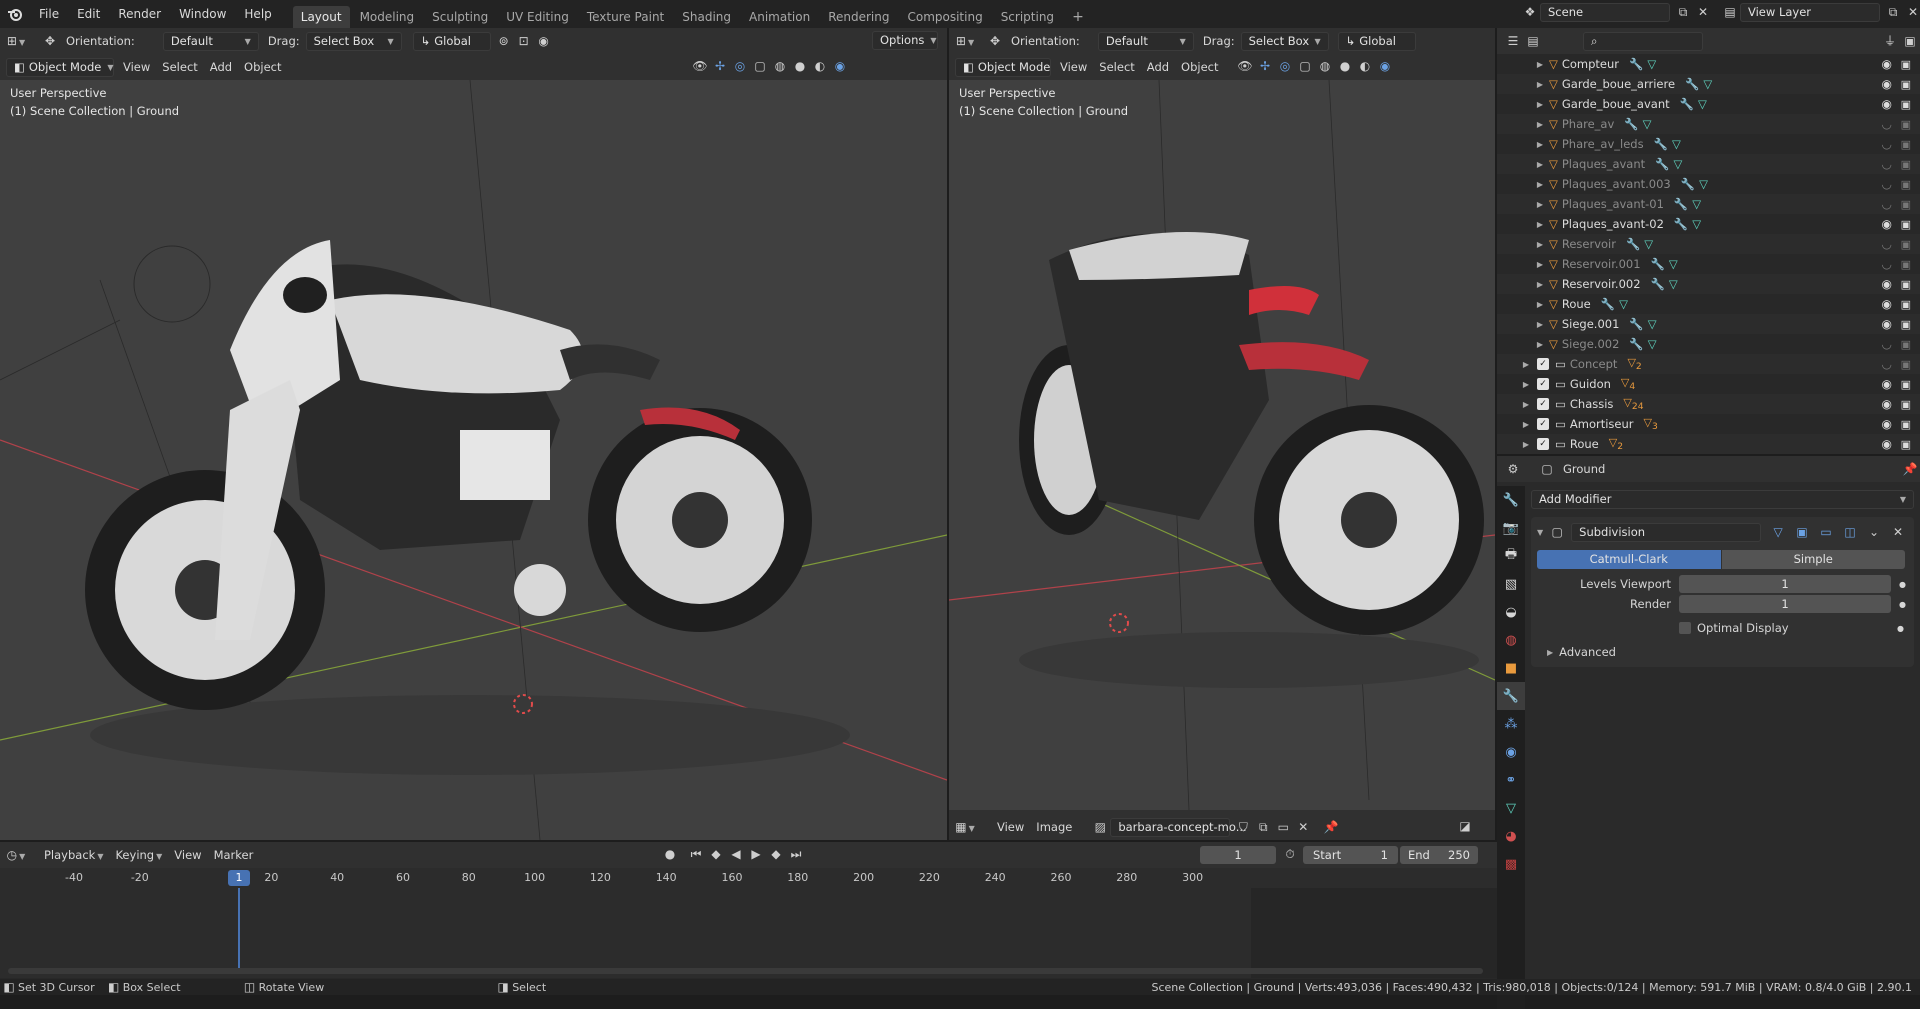 The height and width of the screenshot is (1009, 1920). Describe the element at coordinates (1708, 164) in the screenshot. I see `outliner-object-row: ▶ ▽ Plaques_avant 🔧 ▽ ◡ ▣` at that location.